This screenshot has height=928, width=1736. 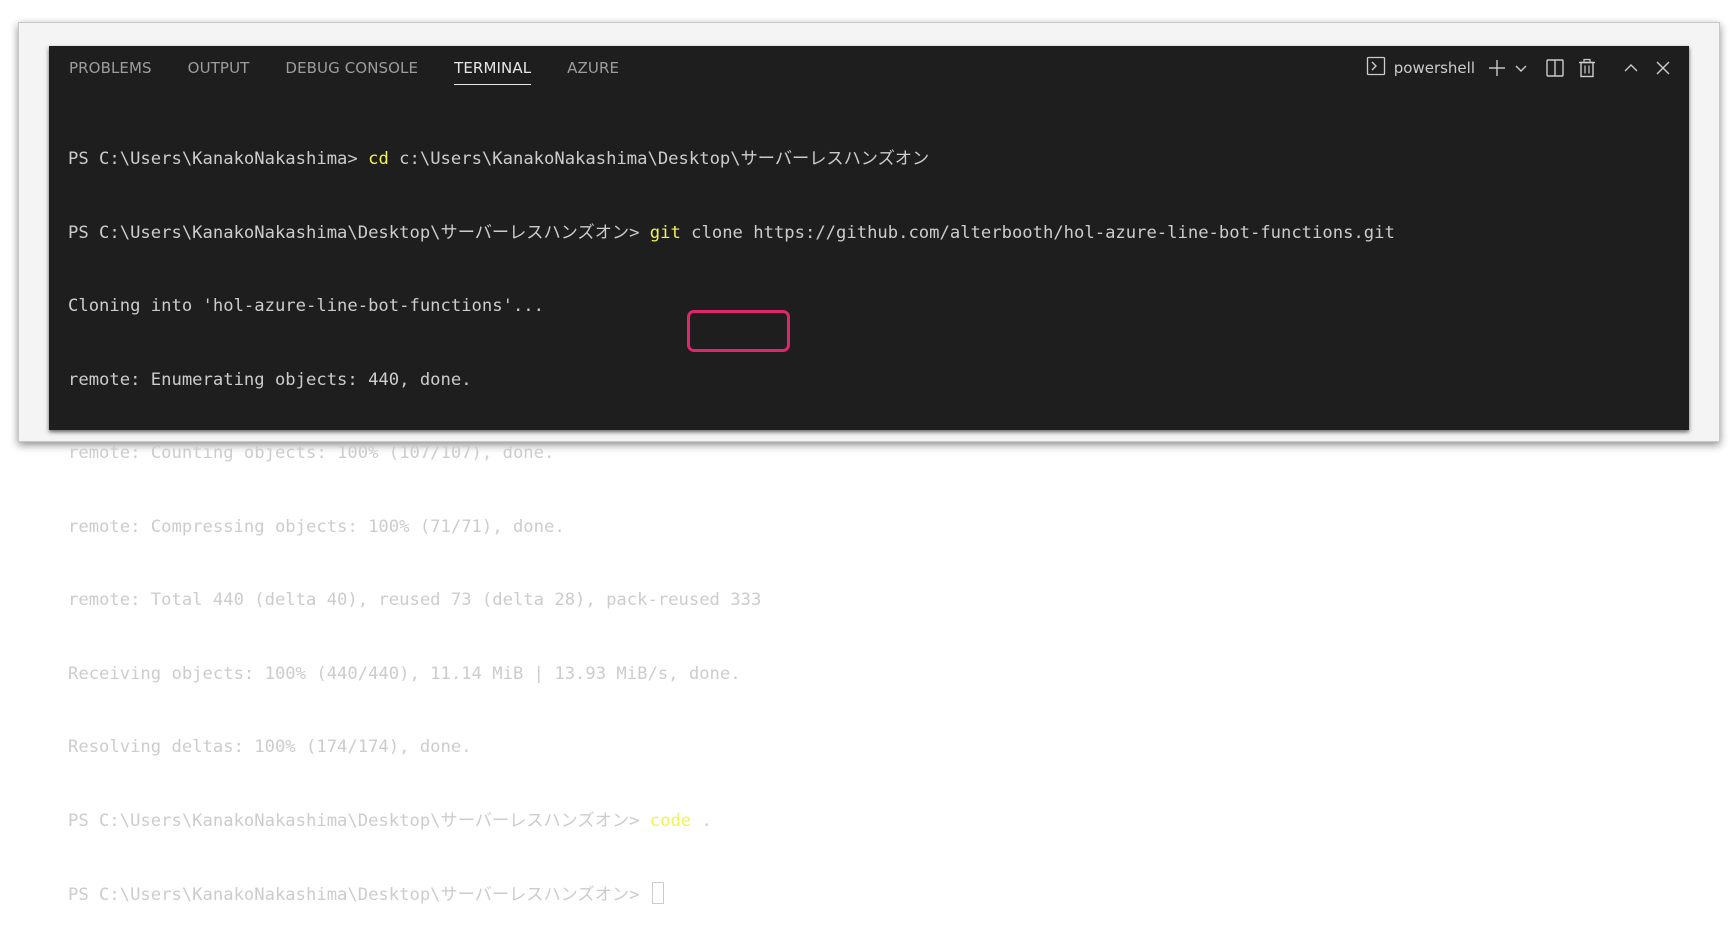 What do you see at coordinates (1555, 68) in the screenshot?
I see `split-icon` at bounding box center [1555, 68].